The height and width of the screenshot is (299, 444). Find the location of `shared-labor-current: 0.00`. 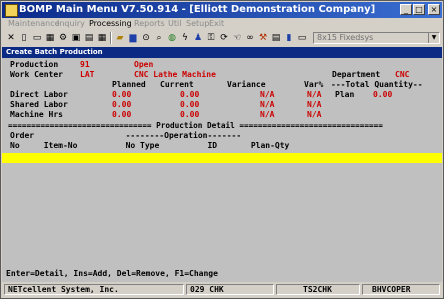

shared-labor-current: 0.00 is located at coordinates (190, 104).